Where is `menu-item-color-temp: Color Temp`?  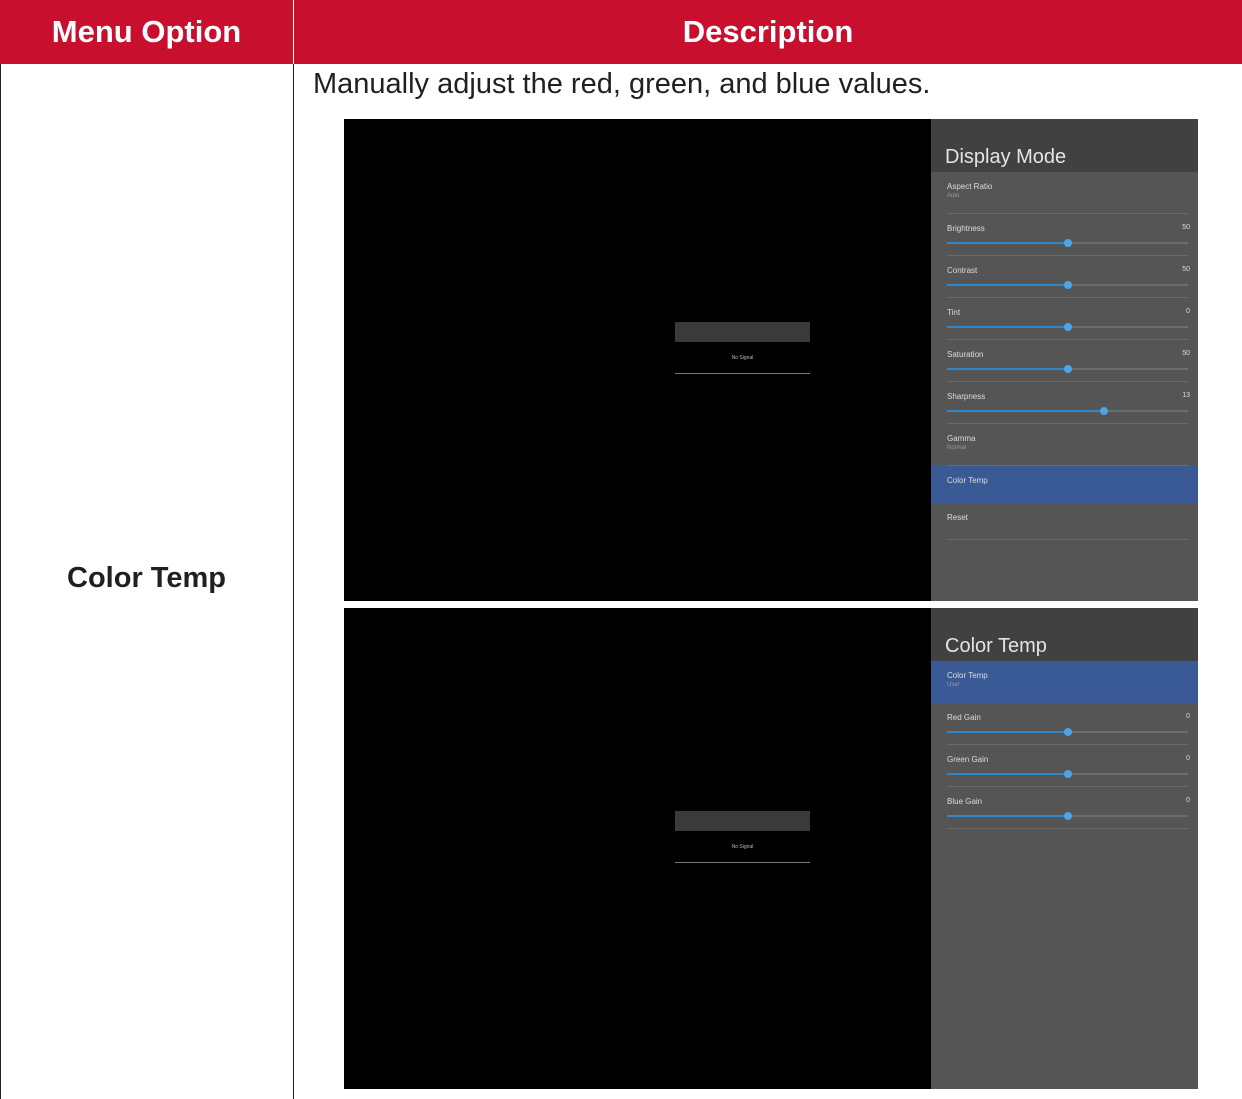 menu-item-color-temp: Color Temp is located at coordinates (1064, 484).